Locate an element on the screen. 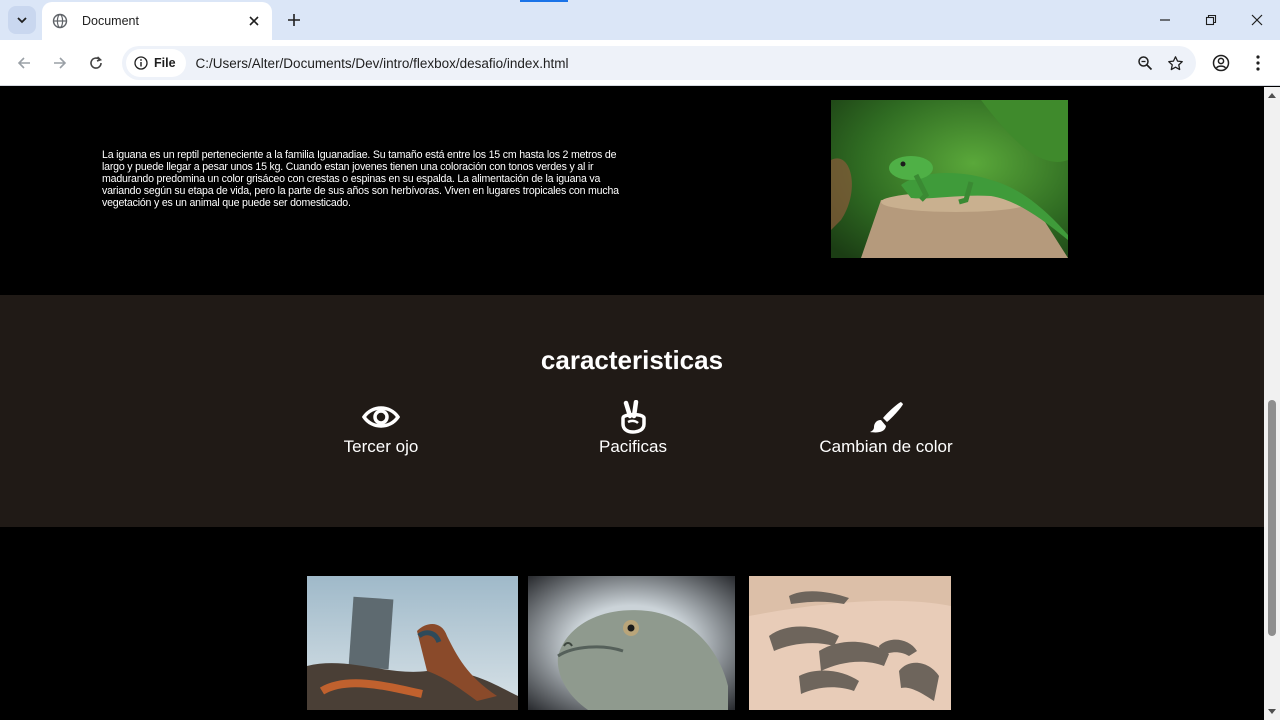  globe-icon is located at coordinates (60, 21).